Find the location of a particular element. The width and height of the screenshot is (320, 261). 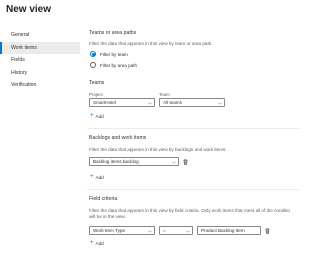

sidebar-item-general: General is located at coordinates (40, 35).